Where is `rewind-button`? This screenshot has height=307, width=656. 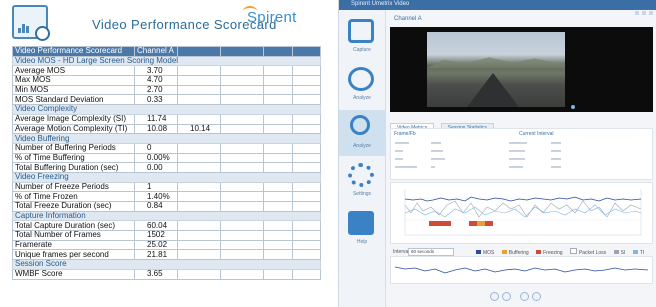
rewind-button is located at coordinates (494, 296).